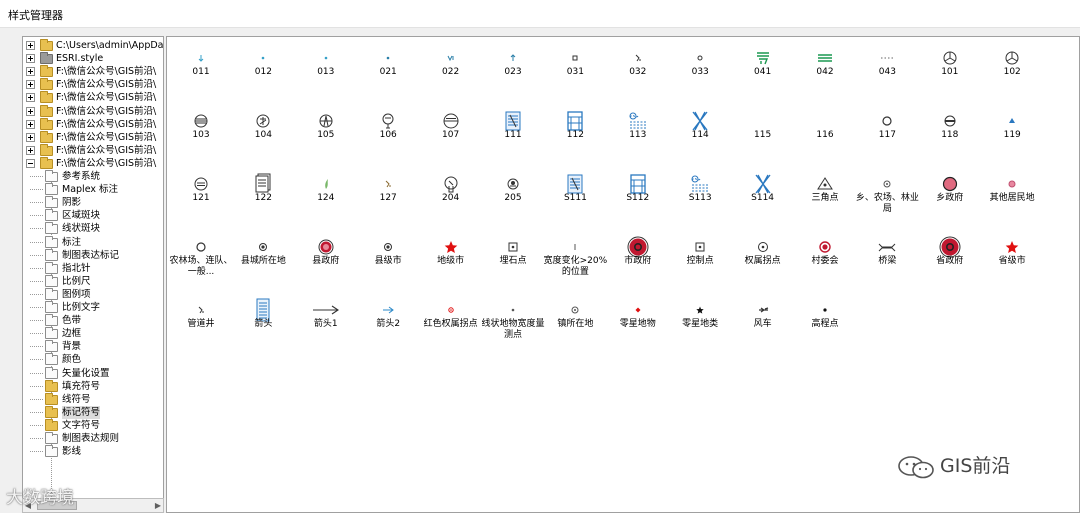 Image resolution: width=1080 pixels, height=513 pixels. What do you see at coordinates (638, 70) in the screenshot?
I see `symbol-item: 032` at bounding box center [638, 70].